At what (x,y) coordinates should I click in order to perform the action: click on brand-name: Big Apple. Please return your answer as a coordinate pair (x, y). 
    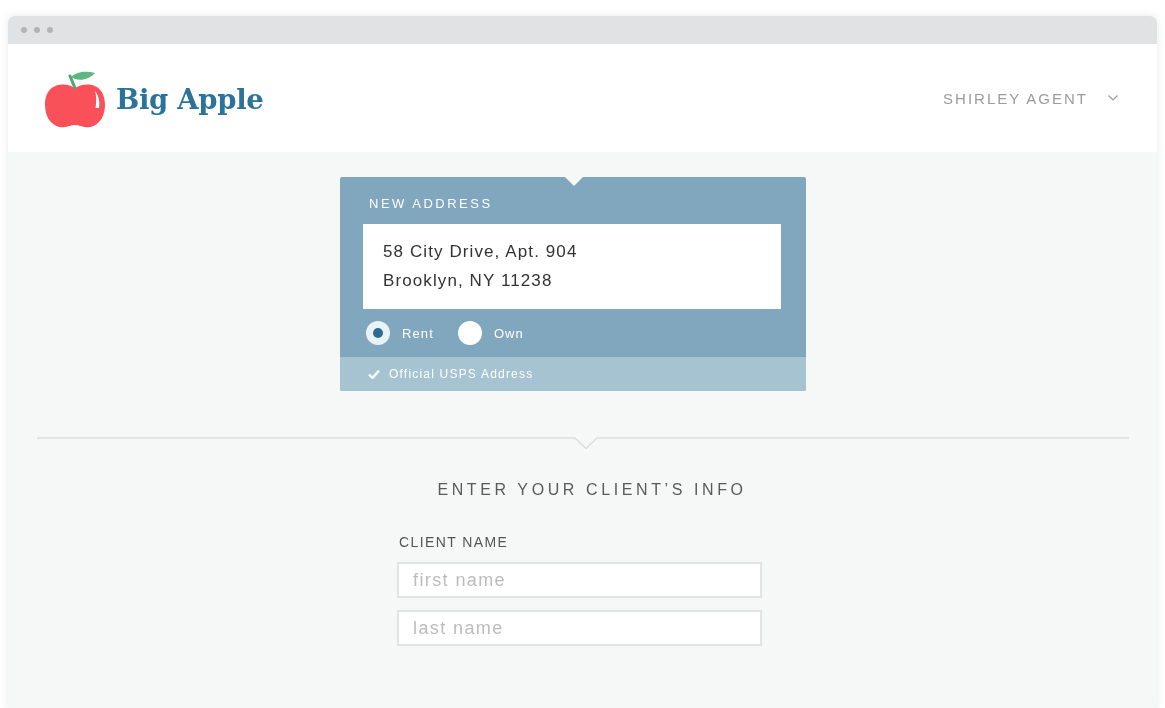
    Looking at the image, I should click on (190, 100).